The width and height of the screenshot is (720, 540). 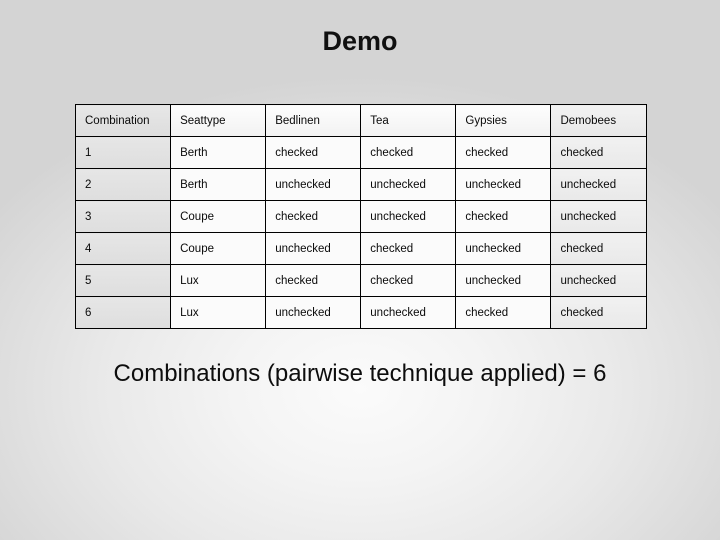 I want to click on table-row: 1 Berth checked checked checked checked, so click(x=360, y=152).